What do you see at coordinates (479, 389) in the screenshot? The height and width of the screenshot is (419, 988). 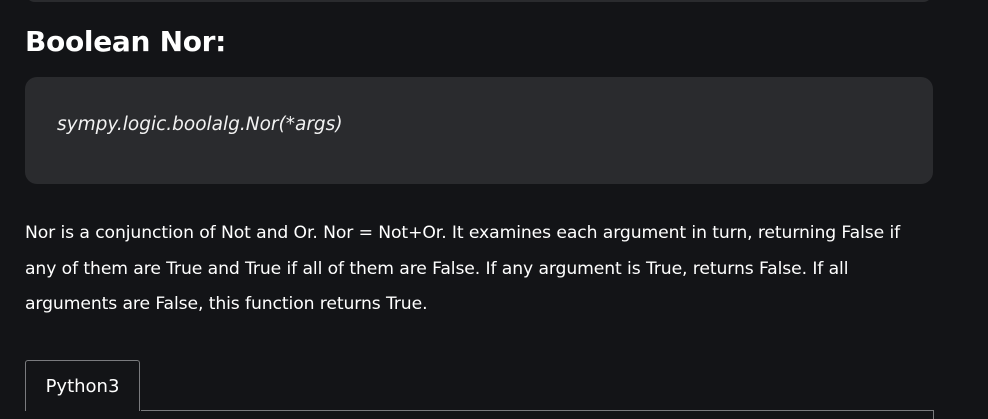 I see `code-tab-bar: Python3` at bounding box center [479, 389].